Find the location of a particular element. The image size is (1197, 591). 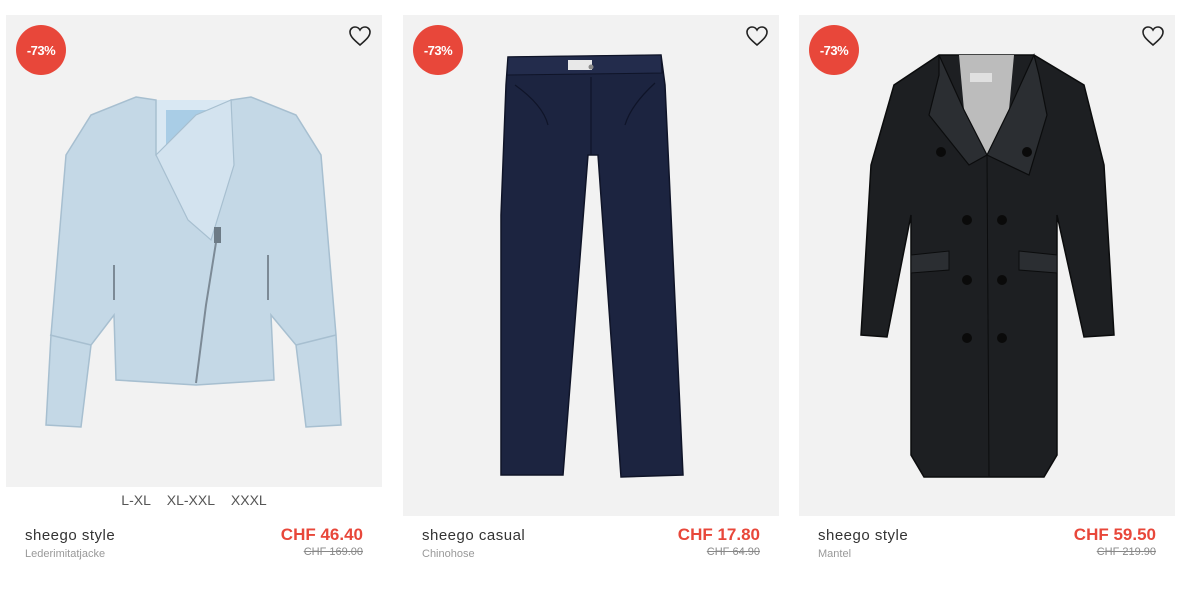

original-price: CHF 64.90 is located at coordinates (733, 552).